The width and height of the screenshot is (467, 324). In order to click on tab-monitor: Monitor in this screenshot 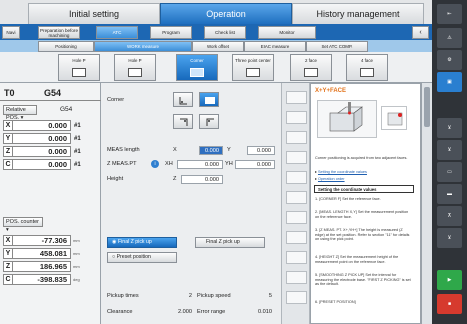, I will do `click(287, 32)`.